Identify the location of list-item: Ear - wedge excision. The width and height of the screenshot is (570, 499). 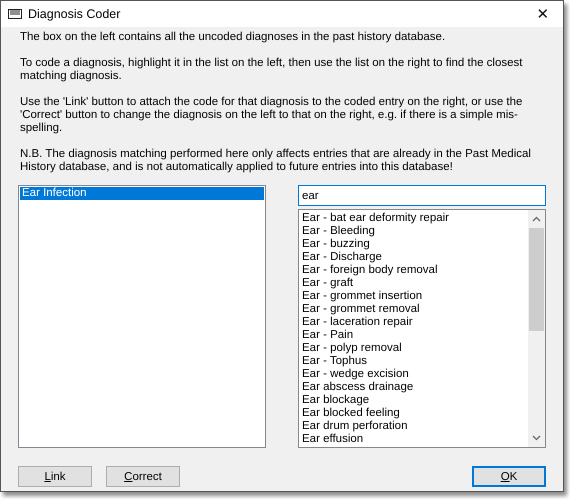
(413, 374).